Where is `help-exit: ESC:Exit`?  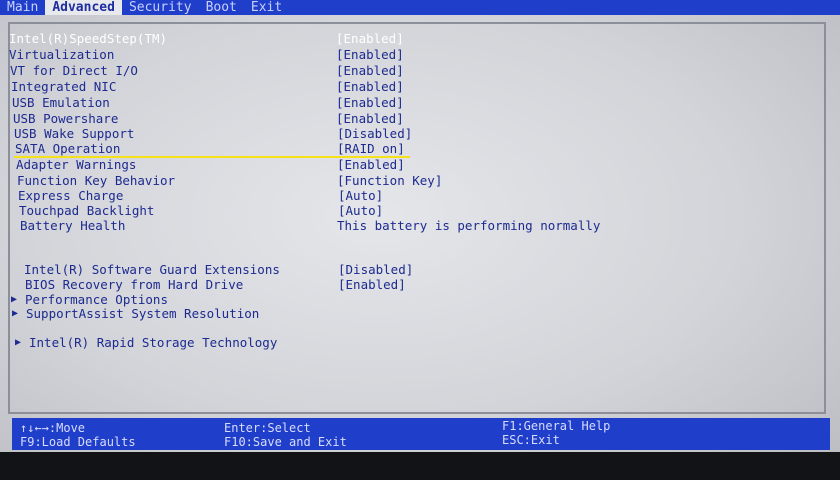
help-exit: ESC:Exit is located at coordinates (531, 440).